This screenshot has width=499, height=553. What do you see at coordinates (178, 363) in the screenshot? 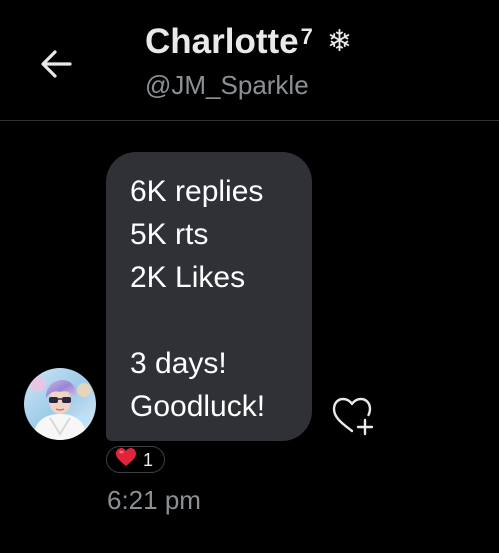
I see `message-line: 3 days!` at bounding box center [178, 363].